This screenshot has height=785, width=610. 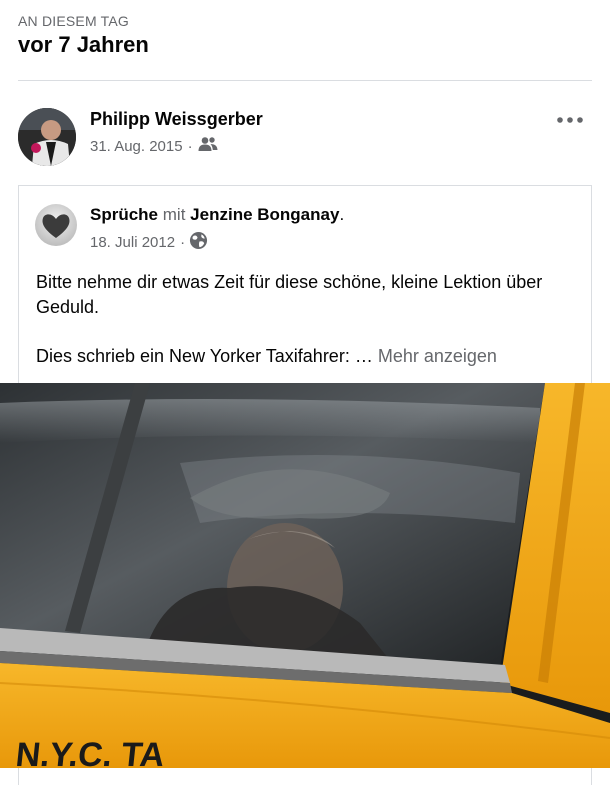 I want to click on author-avatar-image, so click(x=47, y=137).